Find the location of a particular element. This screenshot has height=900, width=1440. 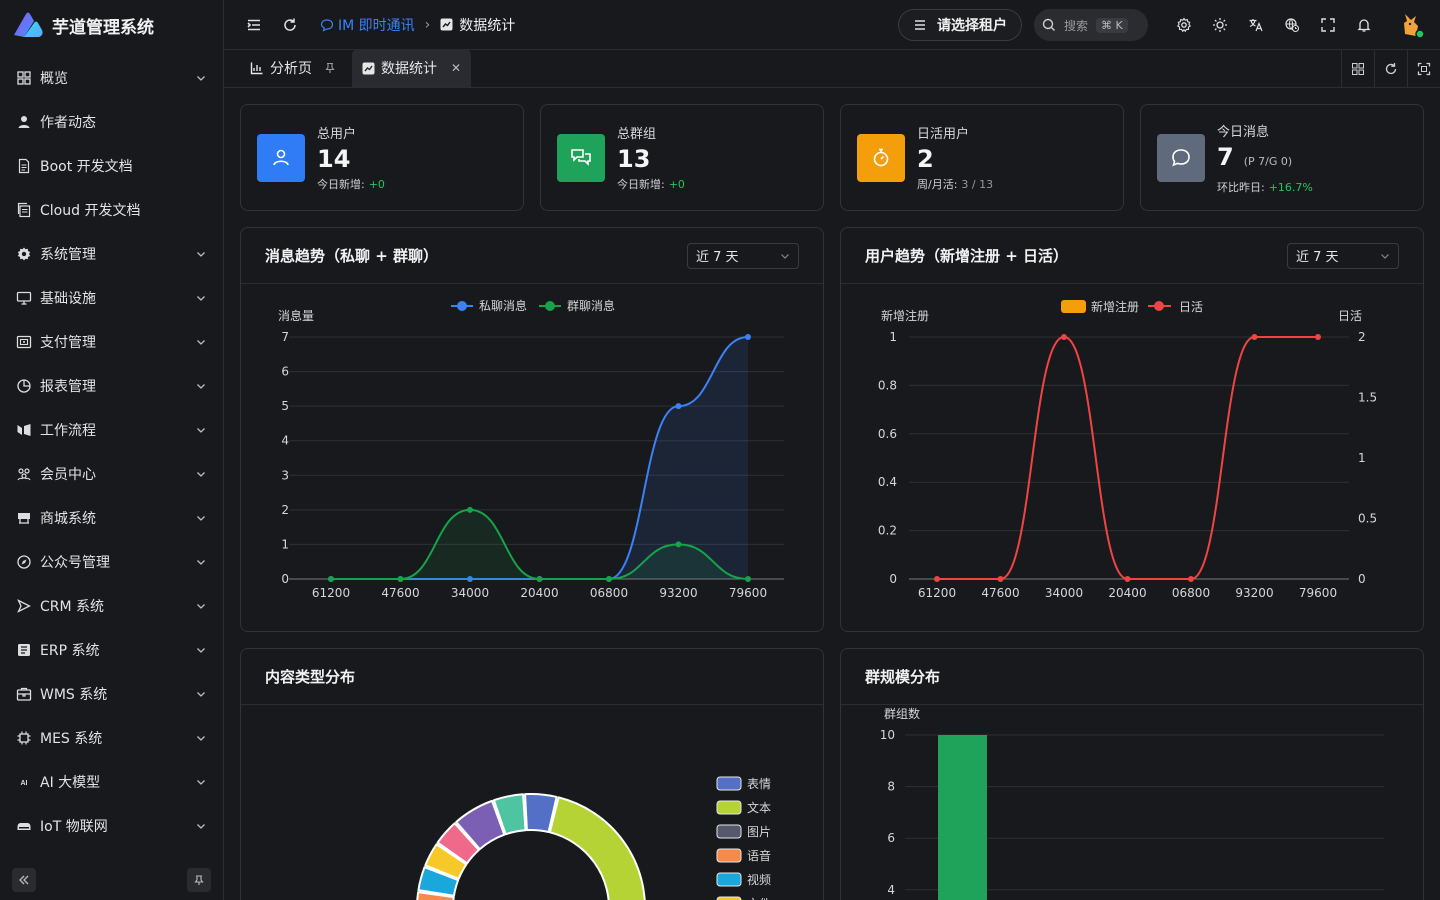

sidebar-item-5: 基础设施 is located at coordinates (111, 298).